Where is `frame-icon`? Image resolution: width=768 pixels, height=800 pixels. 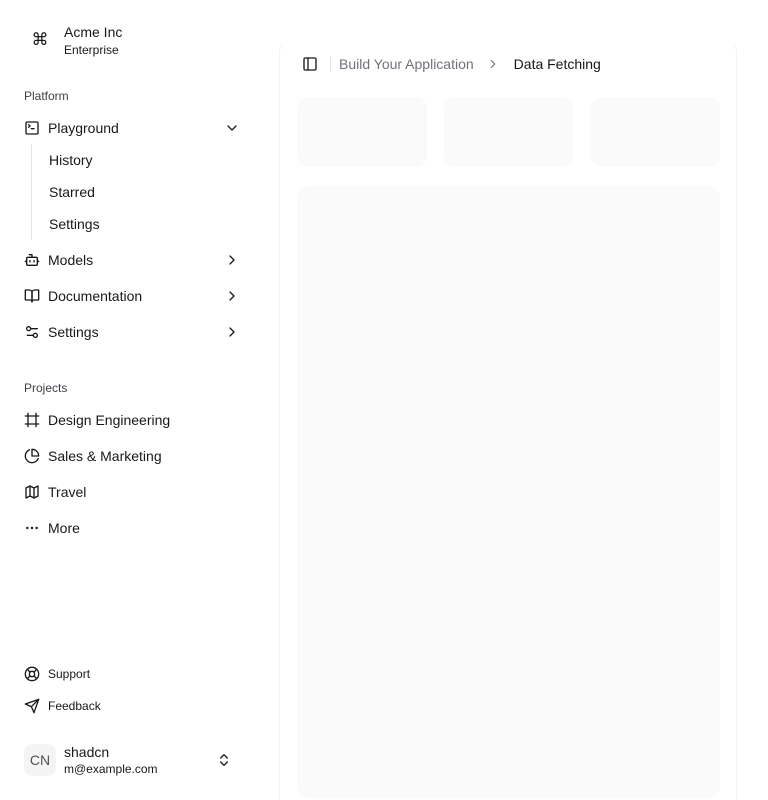 frame-icon is located at coordinates (32, 420).